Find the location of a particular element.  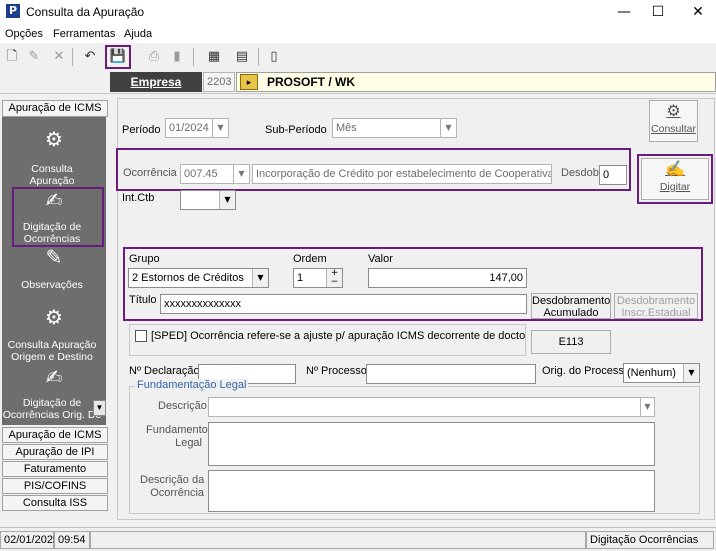

status-time: 09:54 is located at coordinates (72, 540).